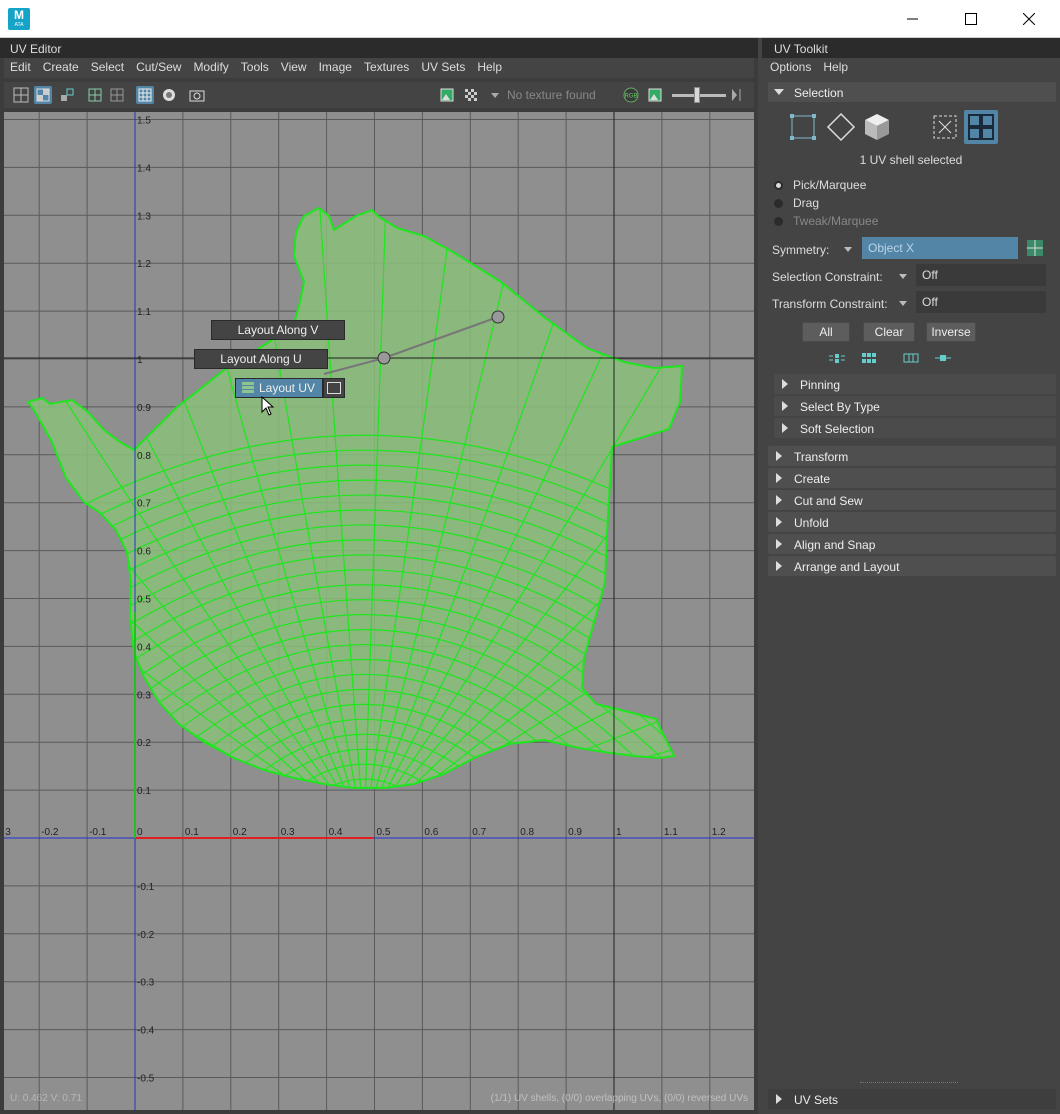  I want to click on subsection-select-by-type-label: Select By Type, so click(840, 407).